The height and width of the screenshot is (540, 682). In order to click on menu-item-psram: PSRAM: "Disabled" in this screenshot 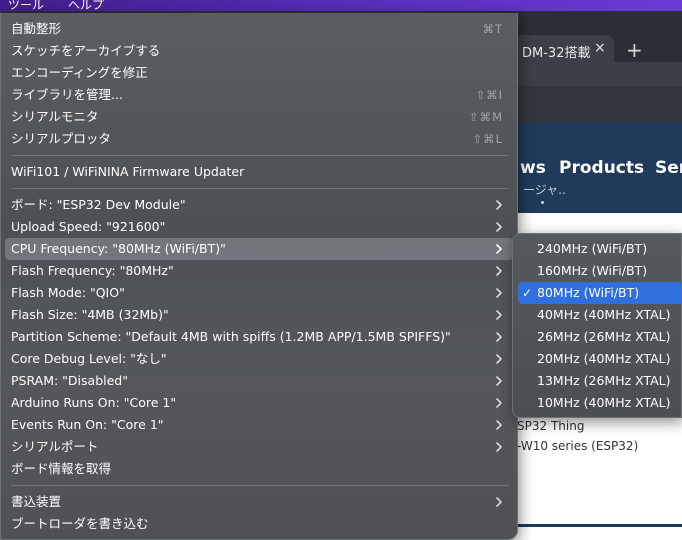, I will do `click(259, 381)`.